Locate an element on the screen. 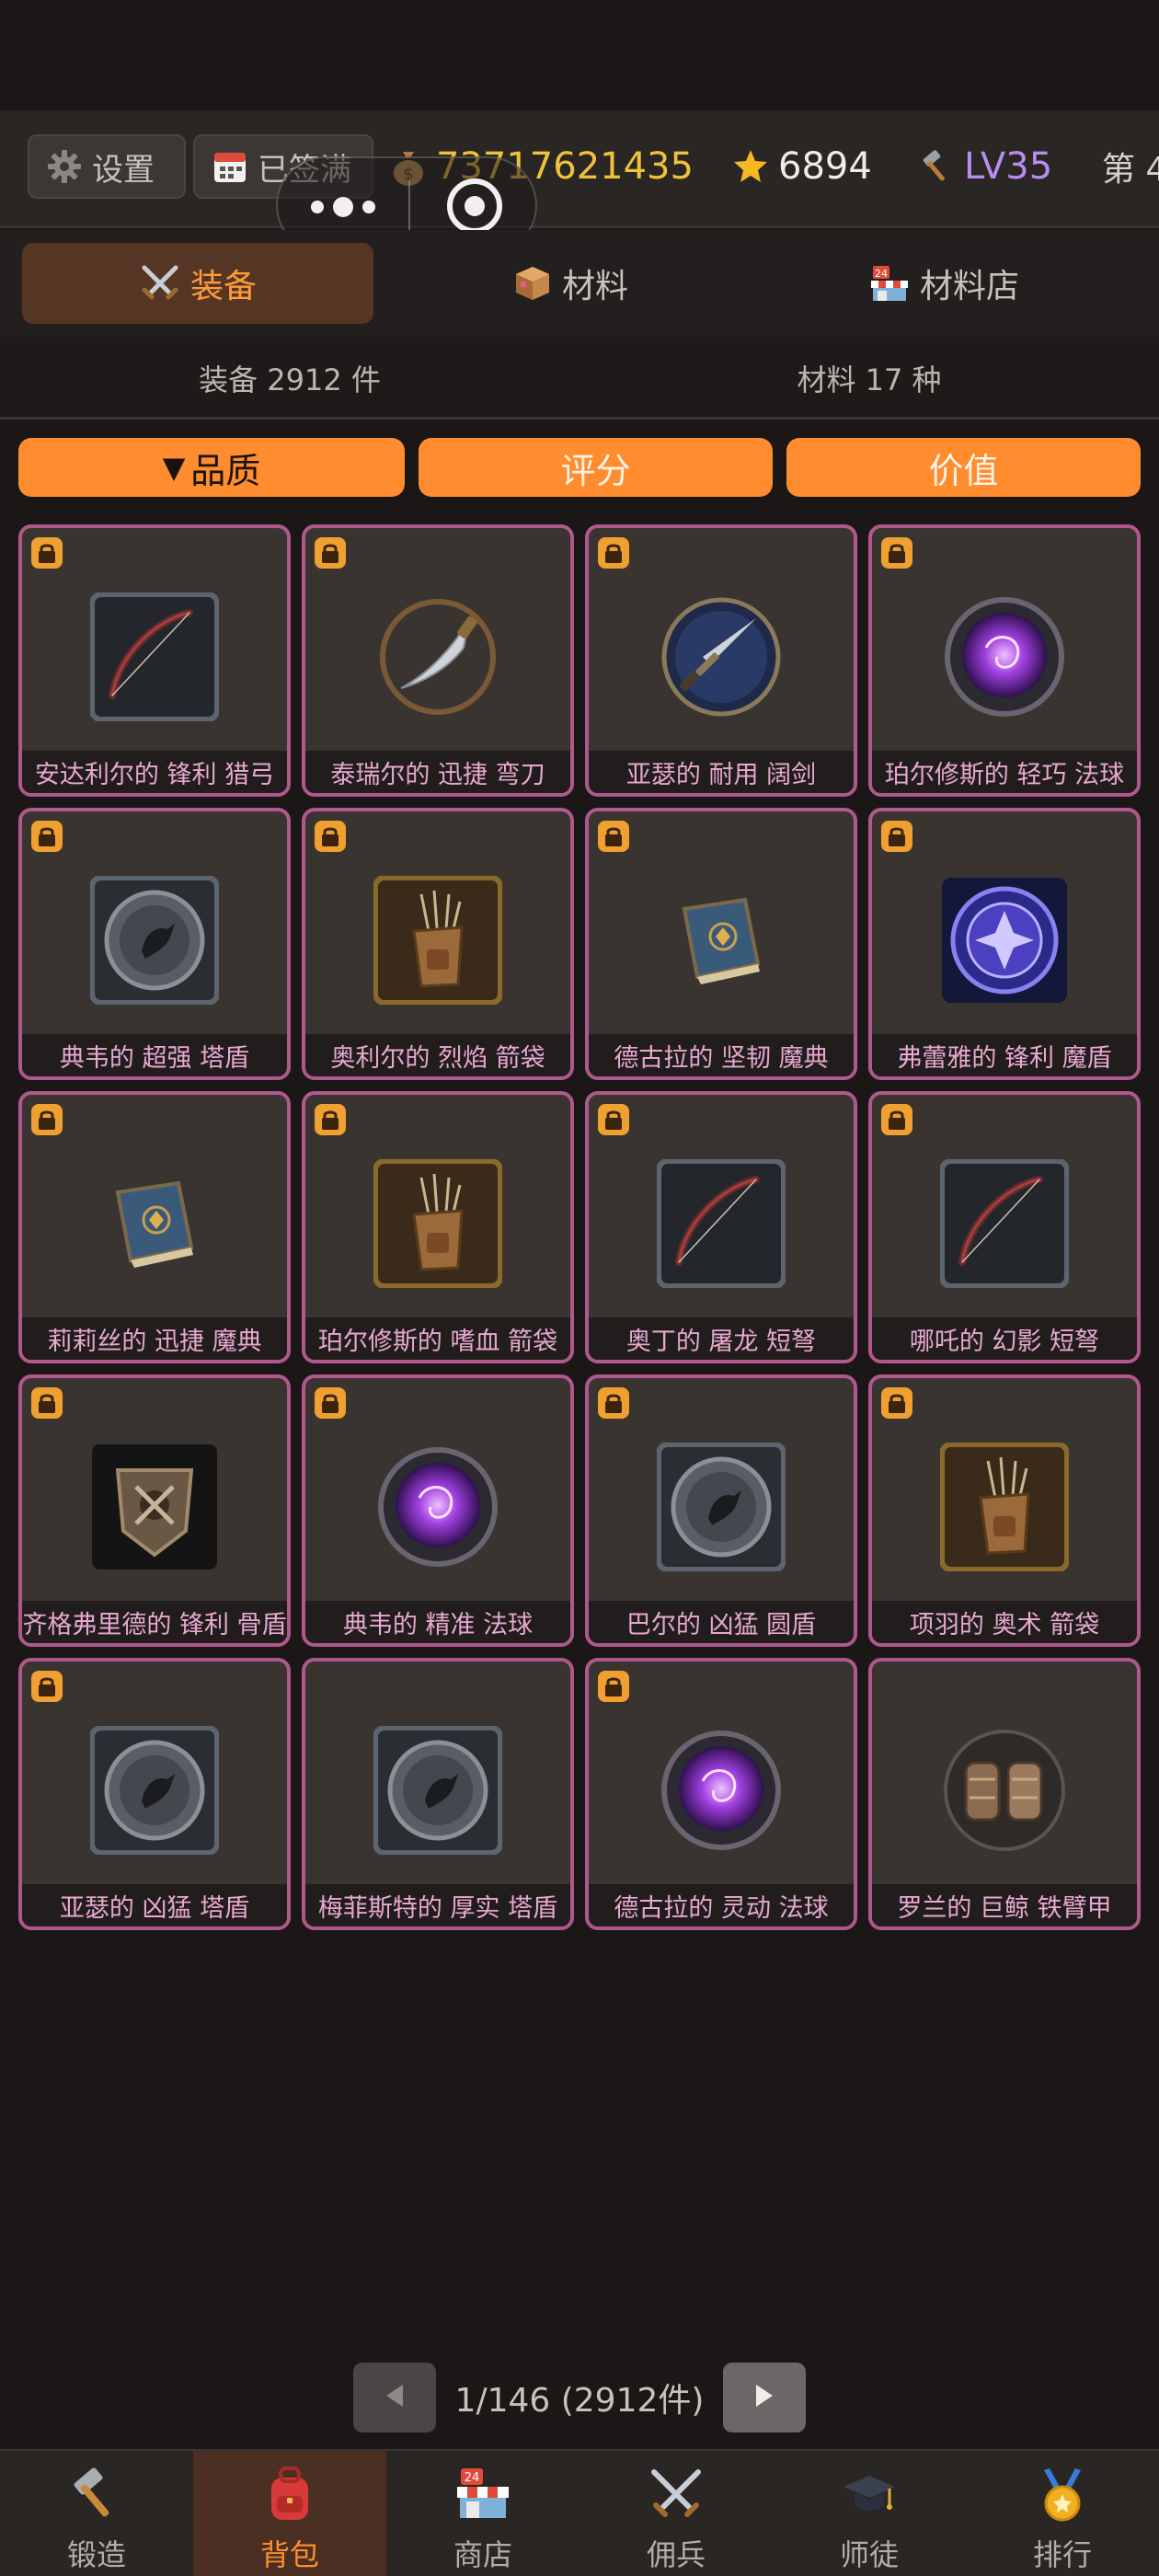 This screenshot has height=2576, width=1159. nav-item-hammer: 锻造 is located at coordinates (96, 2513).